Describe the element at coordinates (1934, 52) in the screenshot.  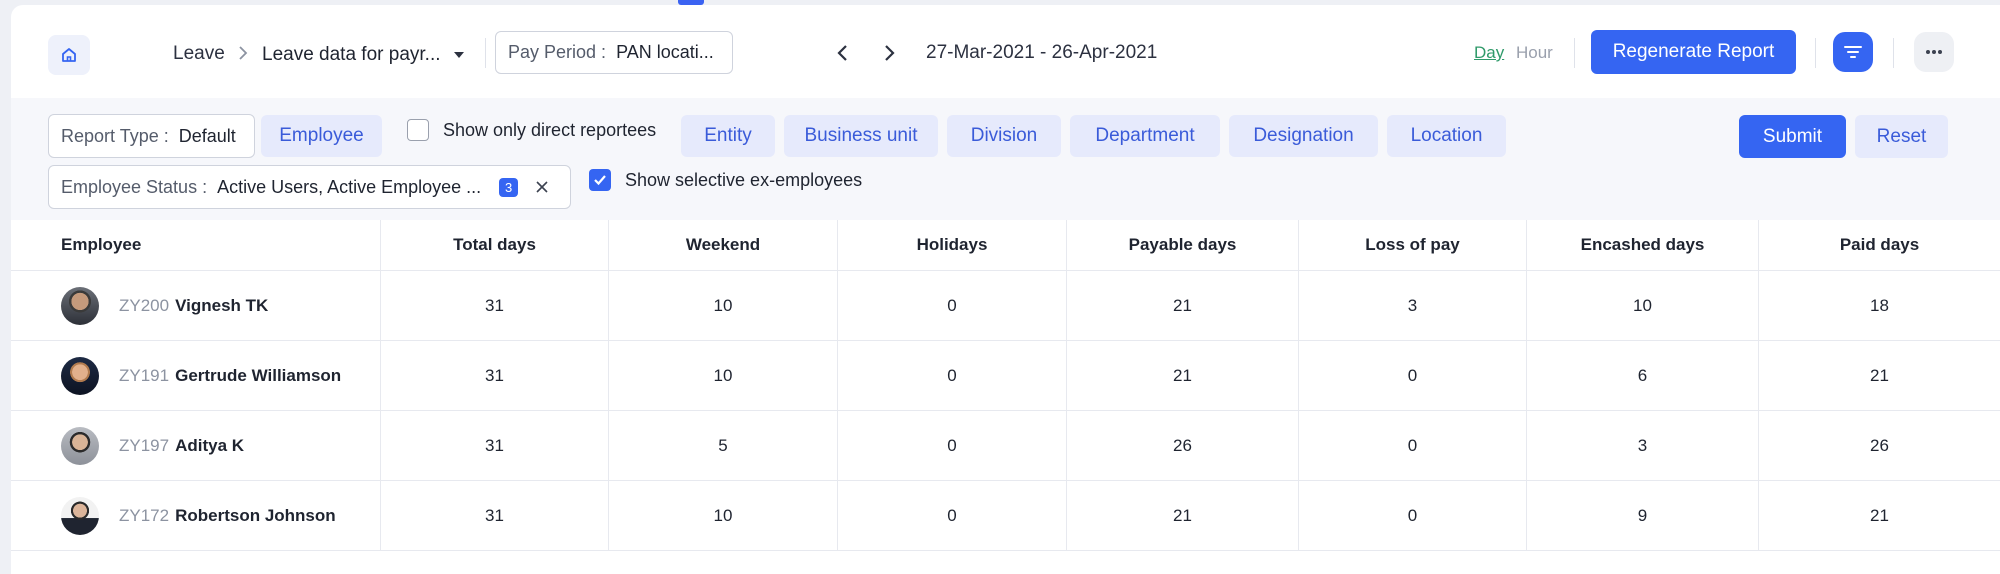
I see `more-options-button` at that location.